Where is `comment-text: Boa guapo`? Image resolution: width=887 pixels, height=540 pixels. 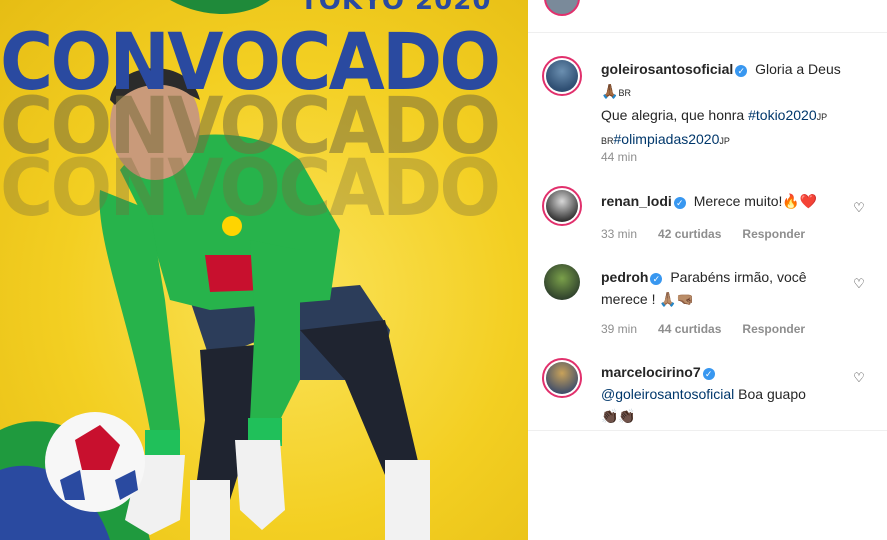 comment-text: Boa guapo is located at coordinates (772, 394).